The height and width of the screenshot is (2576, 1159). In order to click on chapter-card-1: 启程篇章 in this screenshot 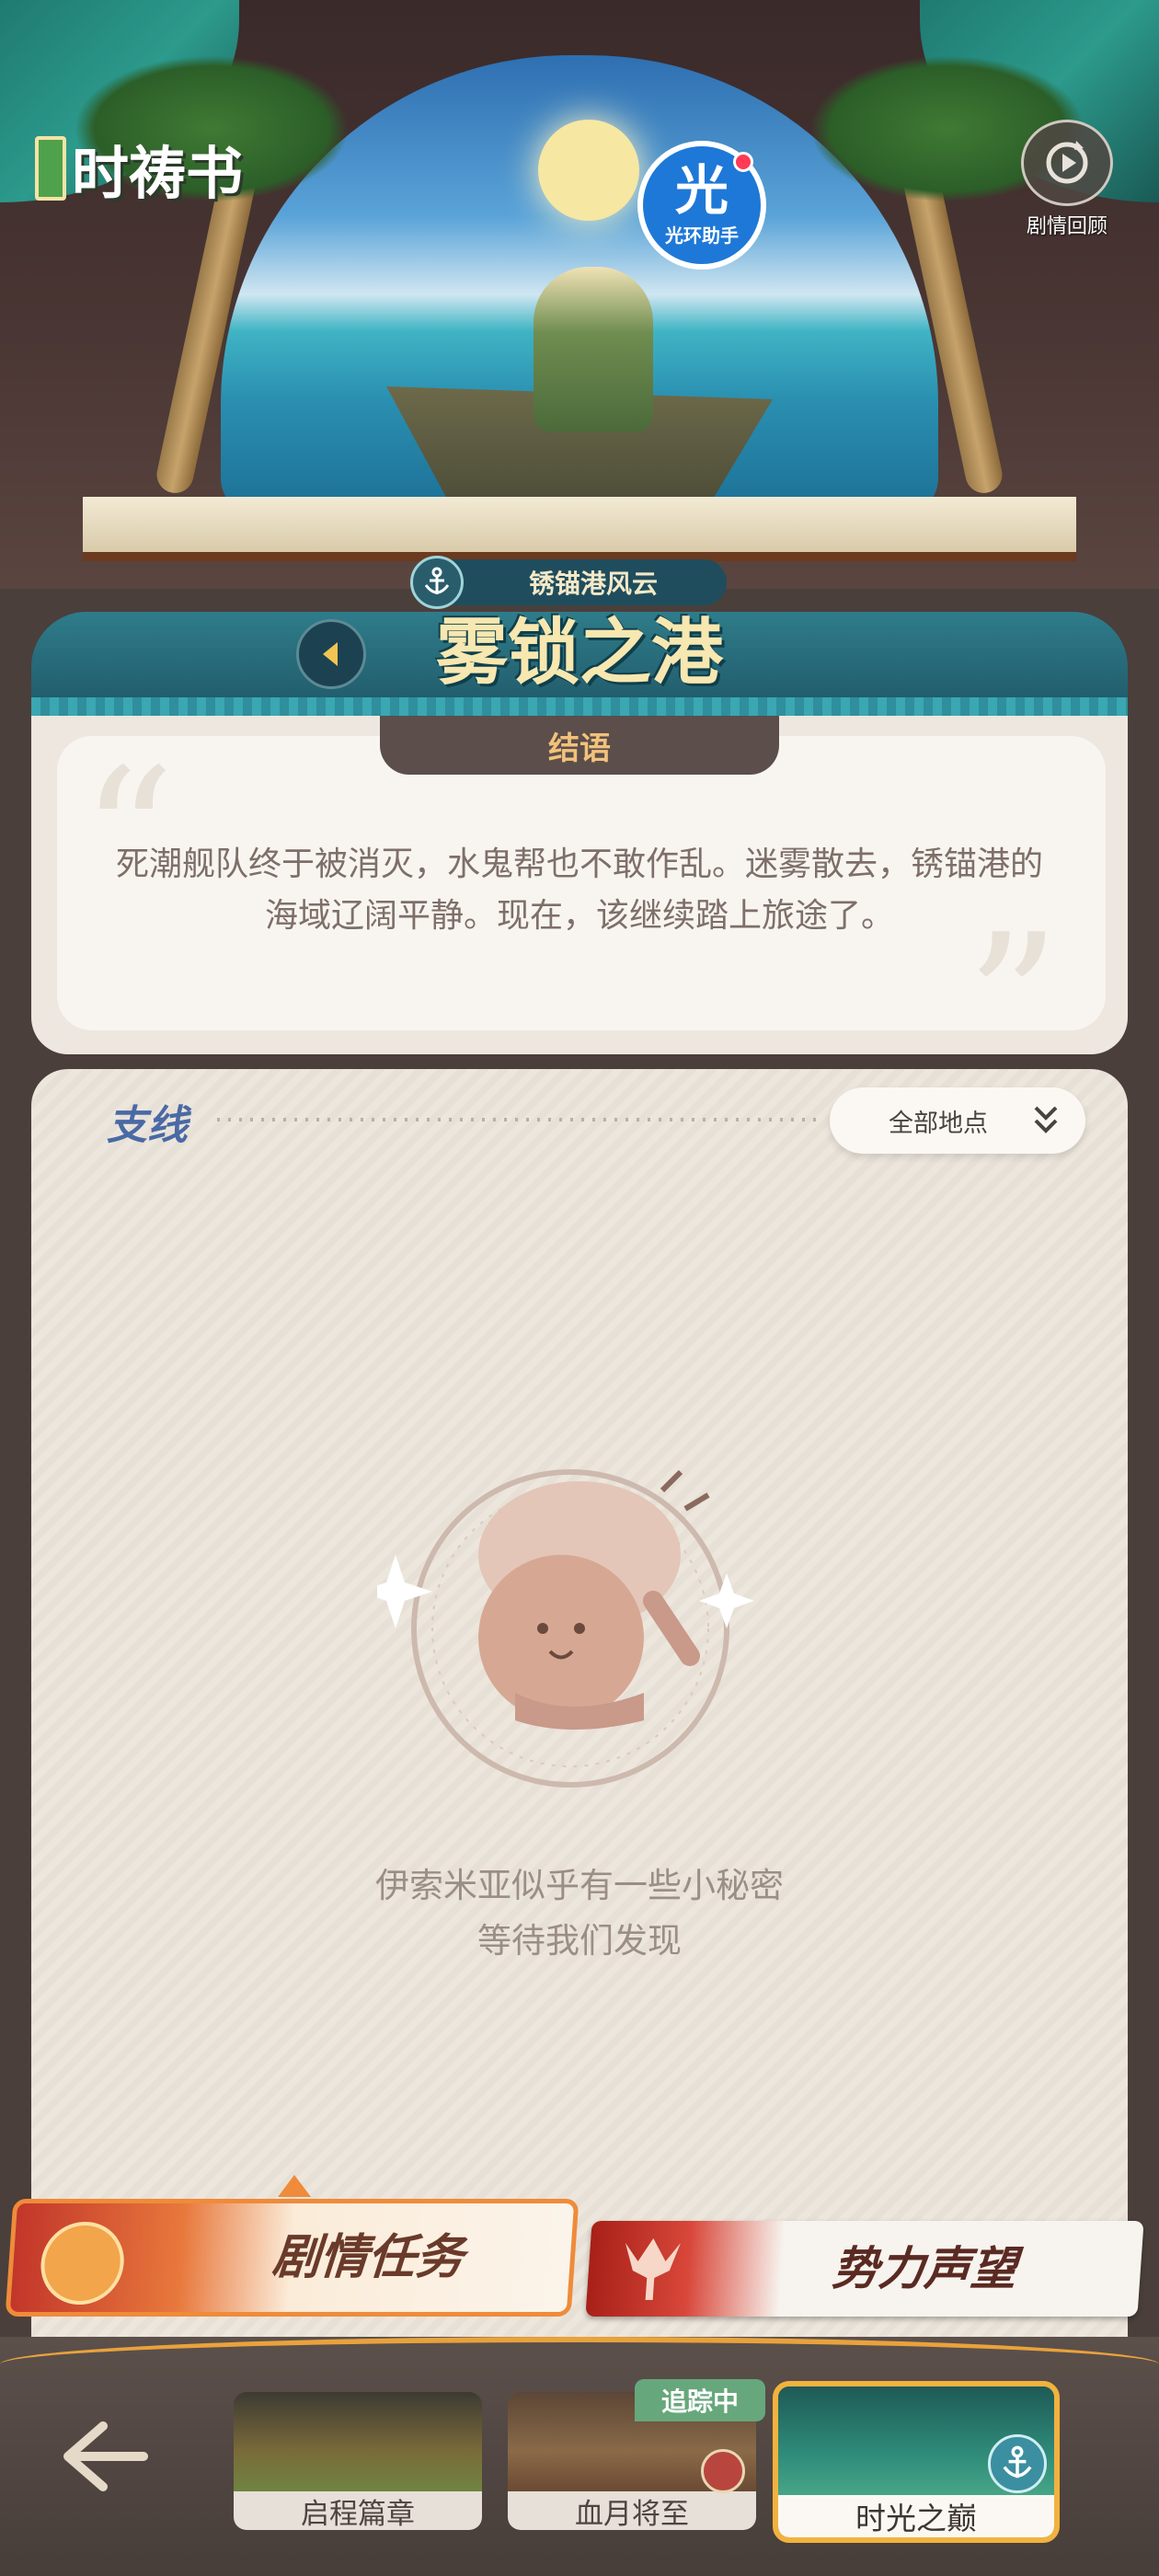, I will do `click(358, 2461)`.